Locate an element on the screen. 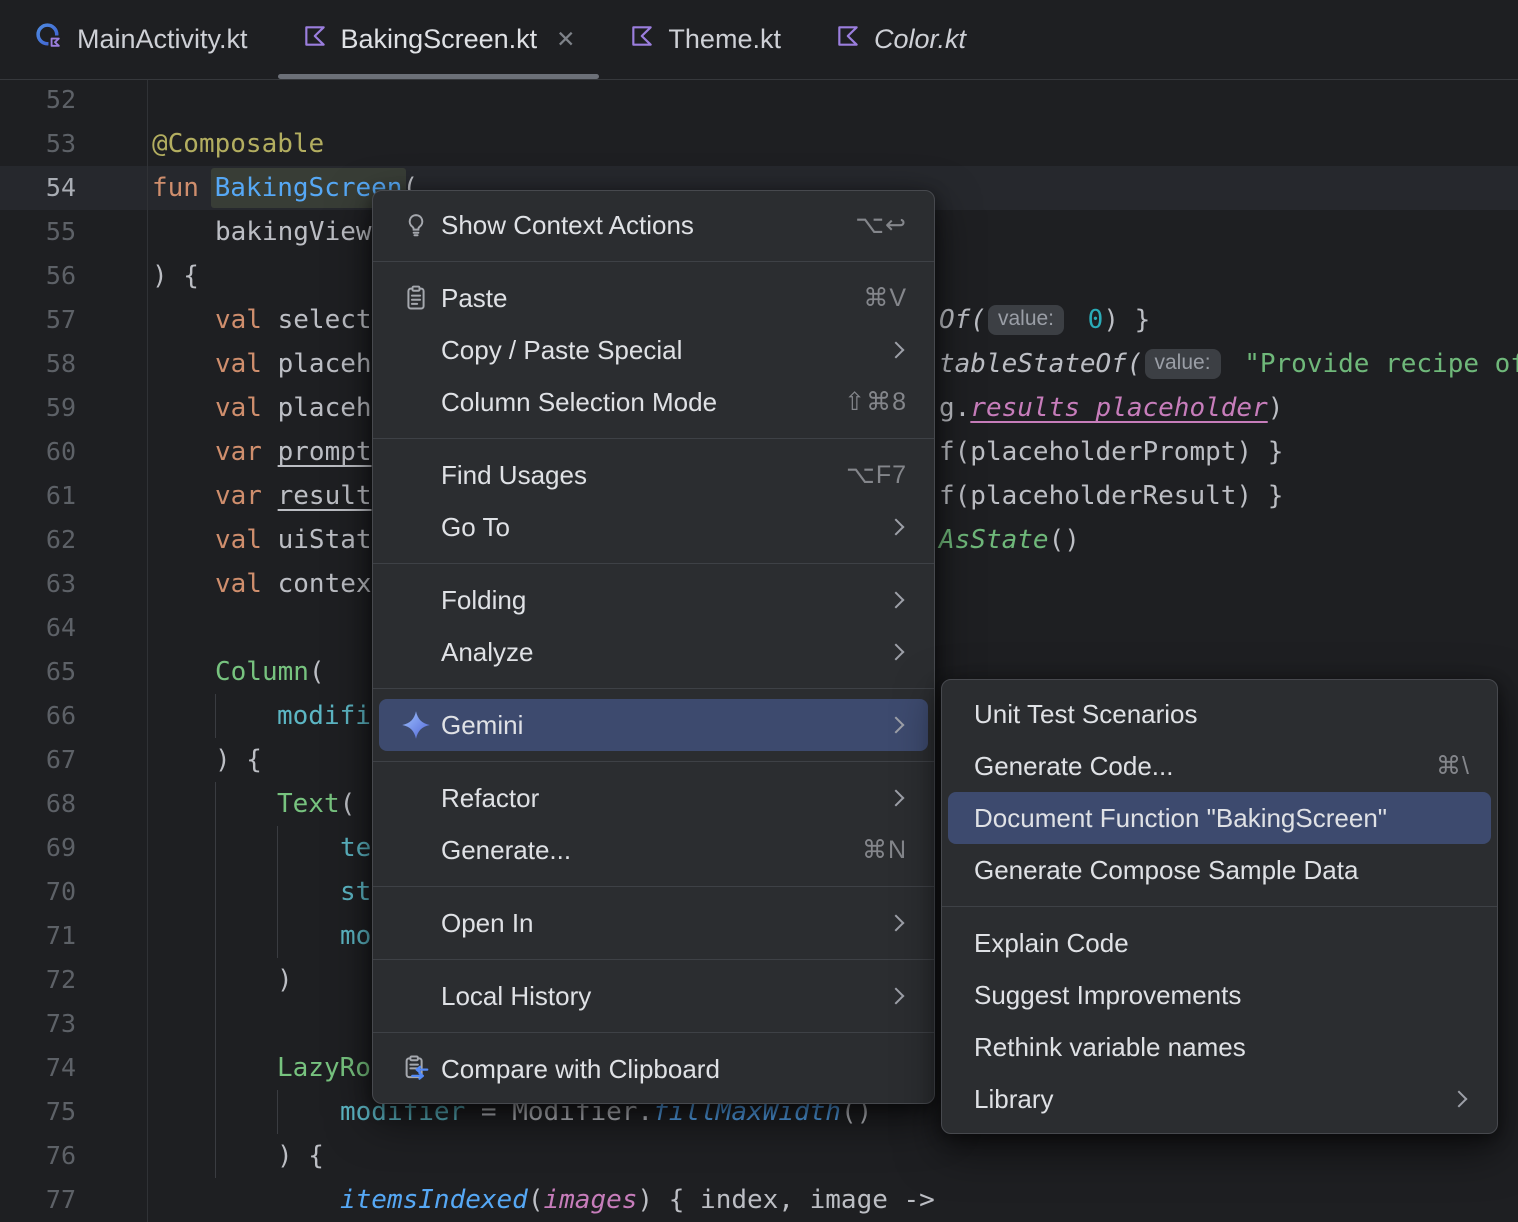 This screenshot has height=1222, width=1518. line-number: 68 is located at coordinates (38, 804).